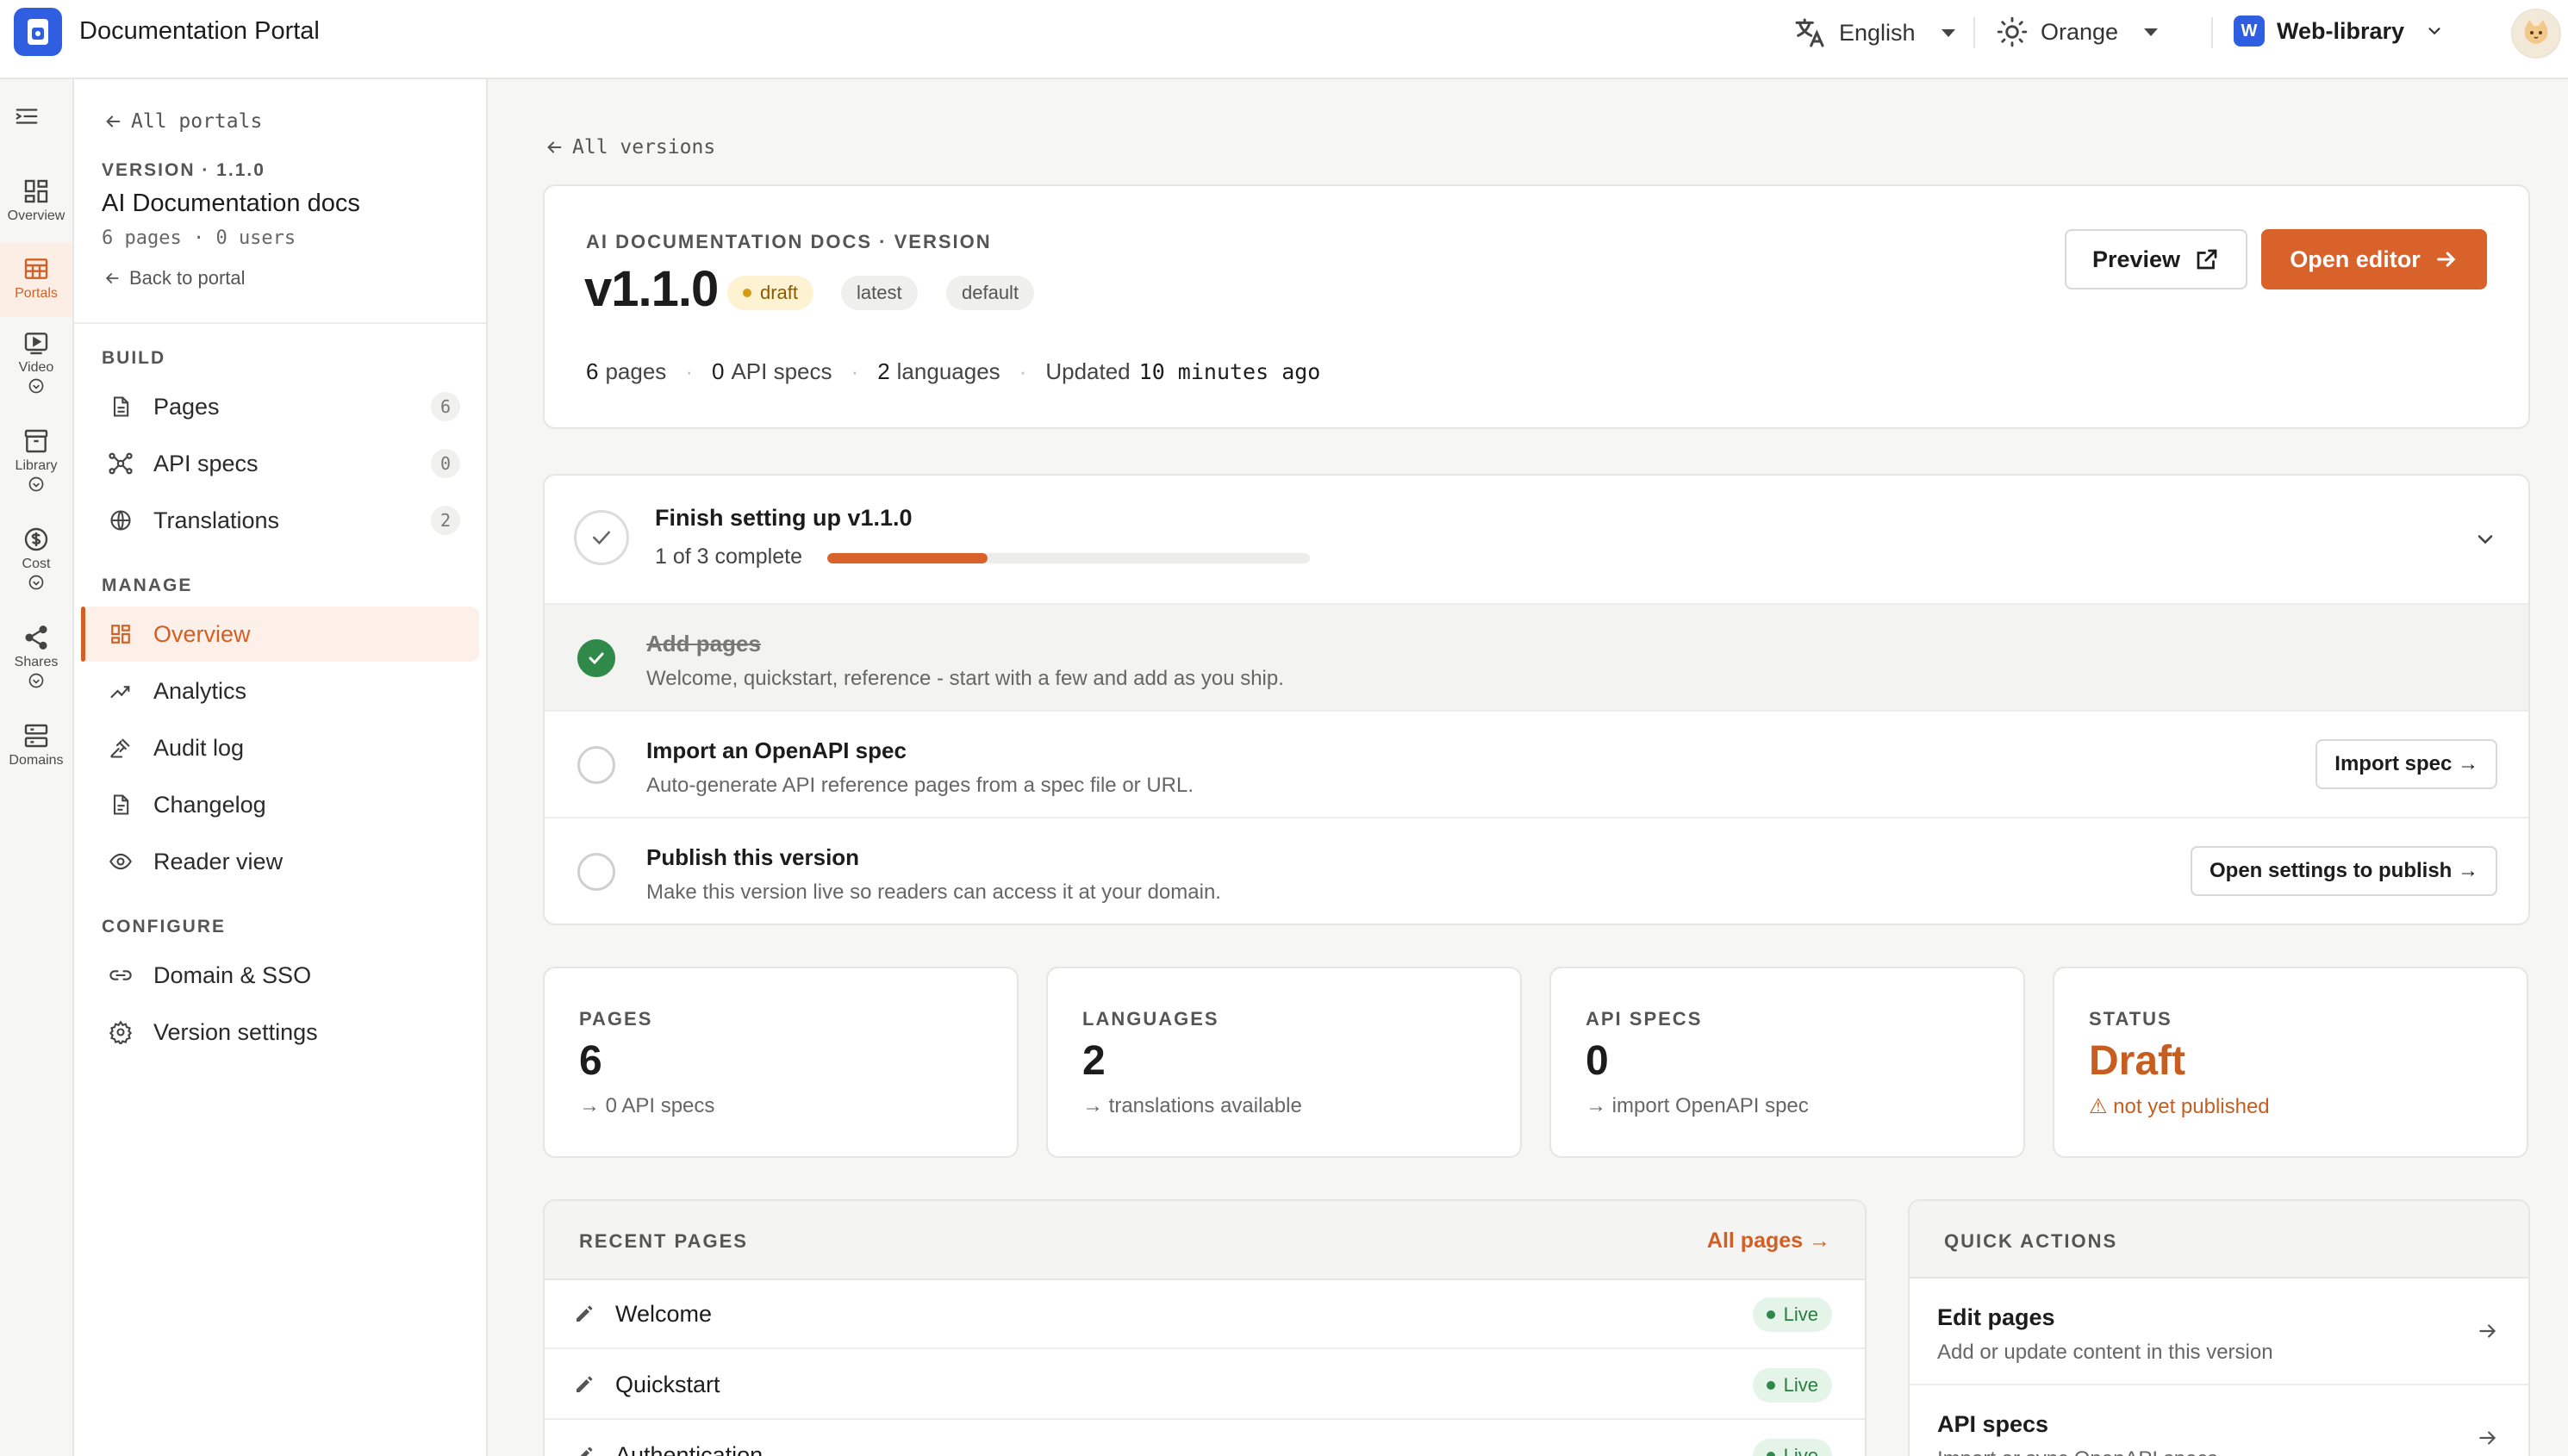 This screenshot has width=2568, height=1456. Describe the element at coordinates (1769, 1242) in the screenshot. I see `all-pages-link: All pages →` at that location.